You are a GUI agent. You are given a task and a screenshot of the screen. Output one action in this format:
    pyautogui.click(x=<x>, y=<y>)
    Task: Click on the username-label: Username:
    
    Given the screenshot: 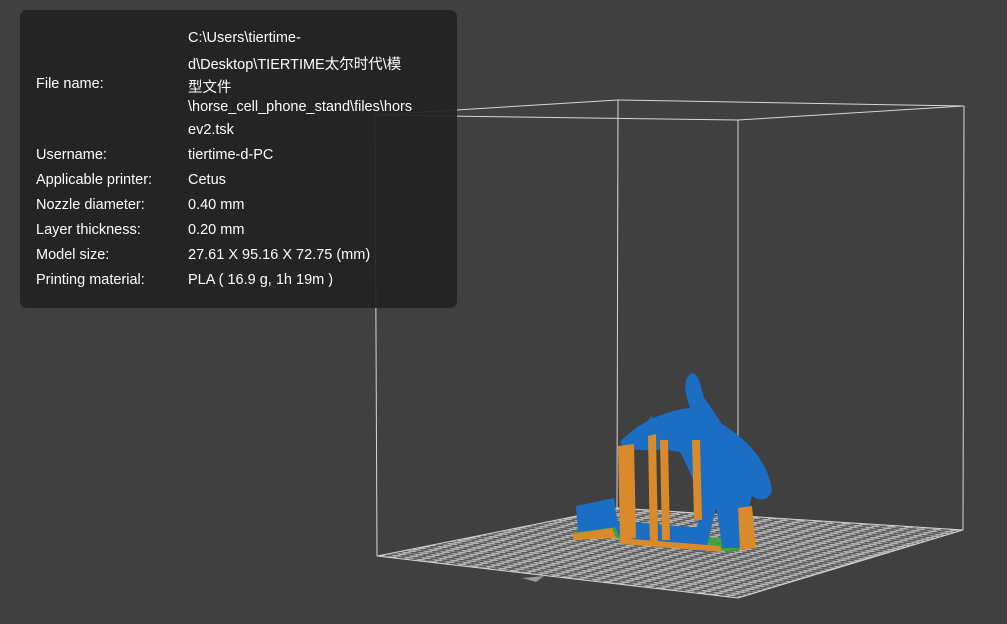 What is the action you would take?
    pyautogui.click(x=71, y=155)
    